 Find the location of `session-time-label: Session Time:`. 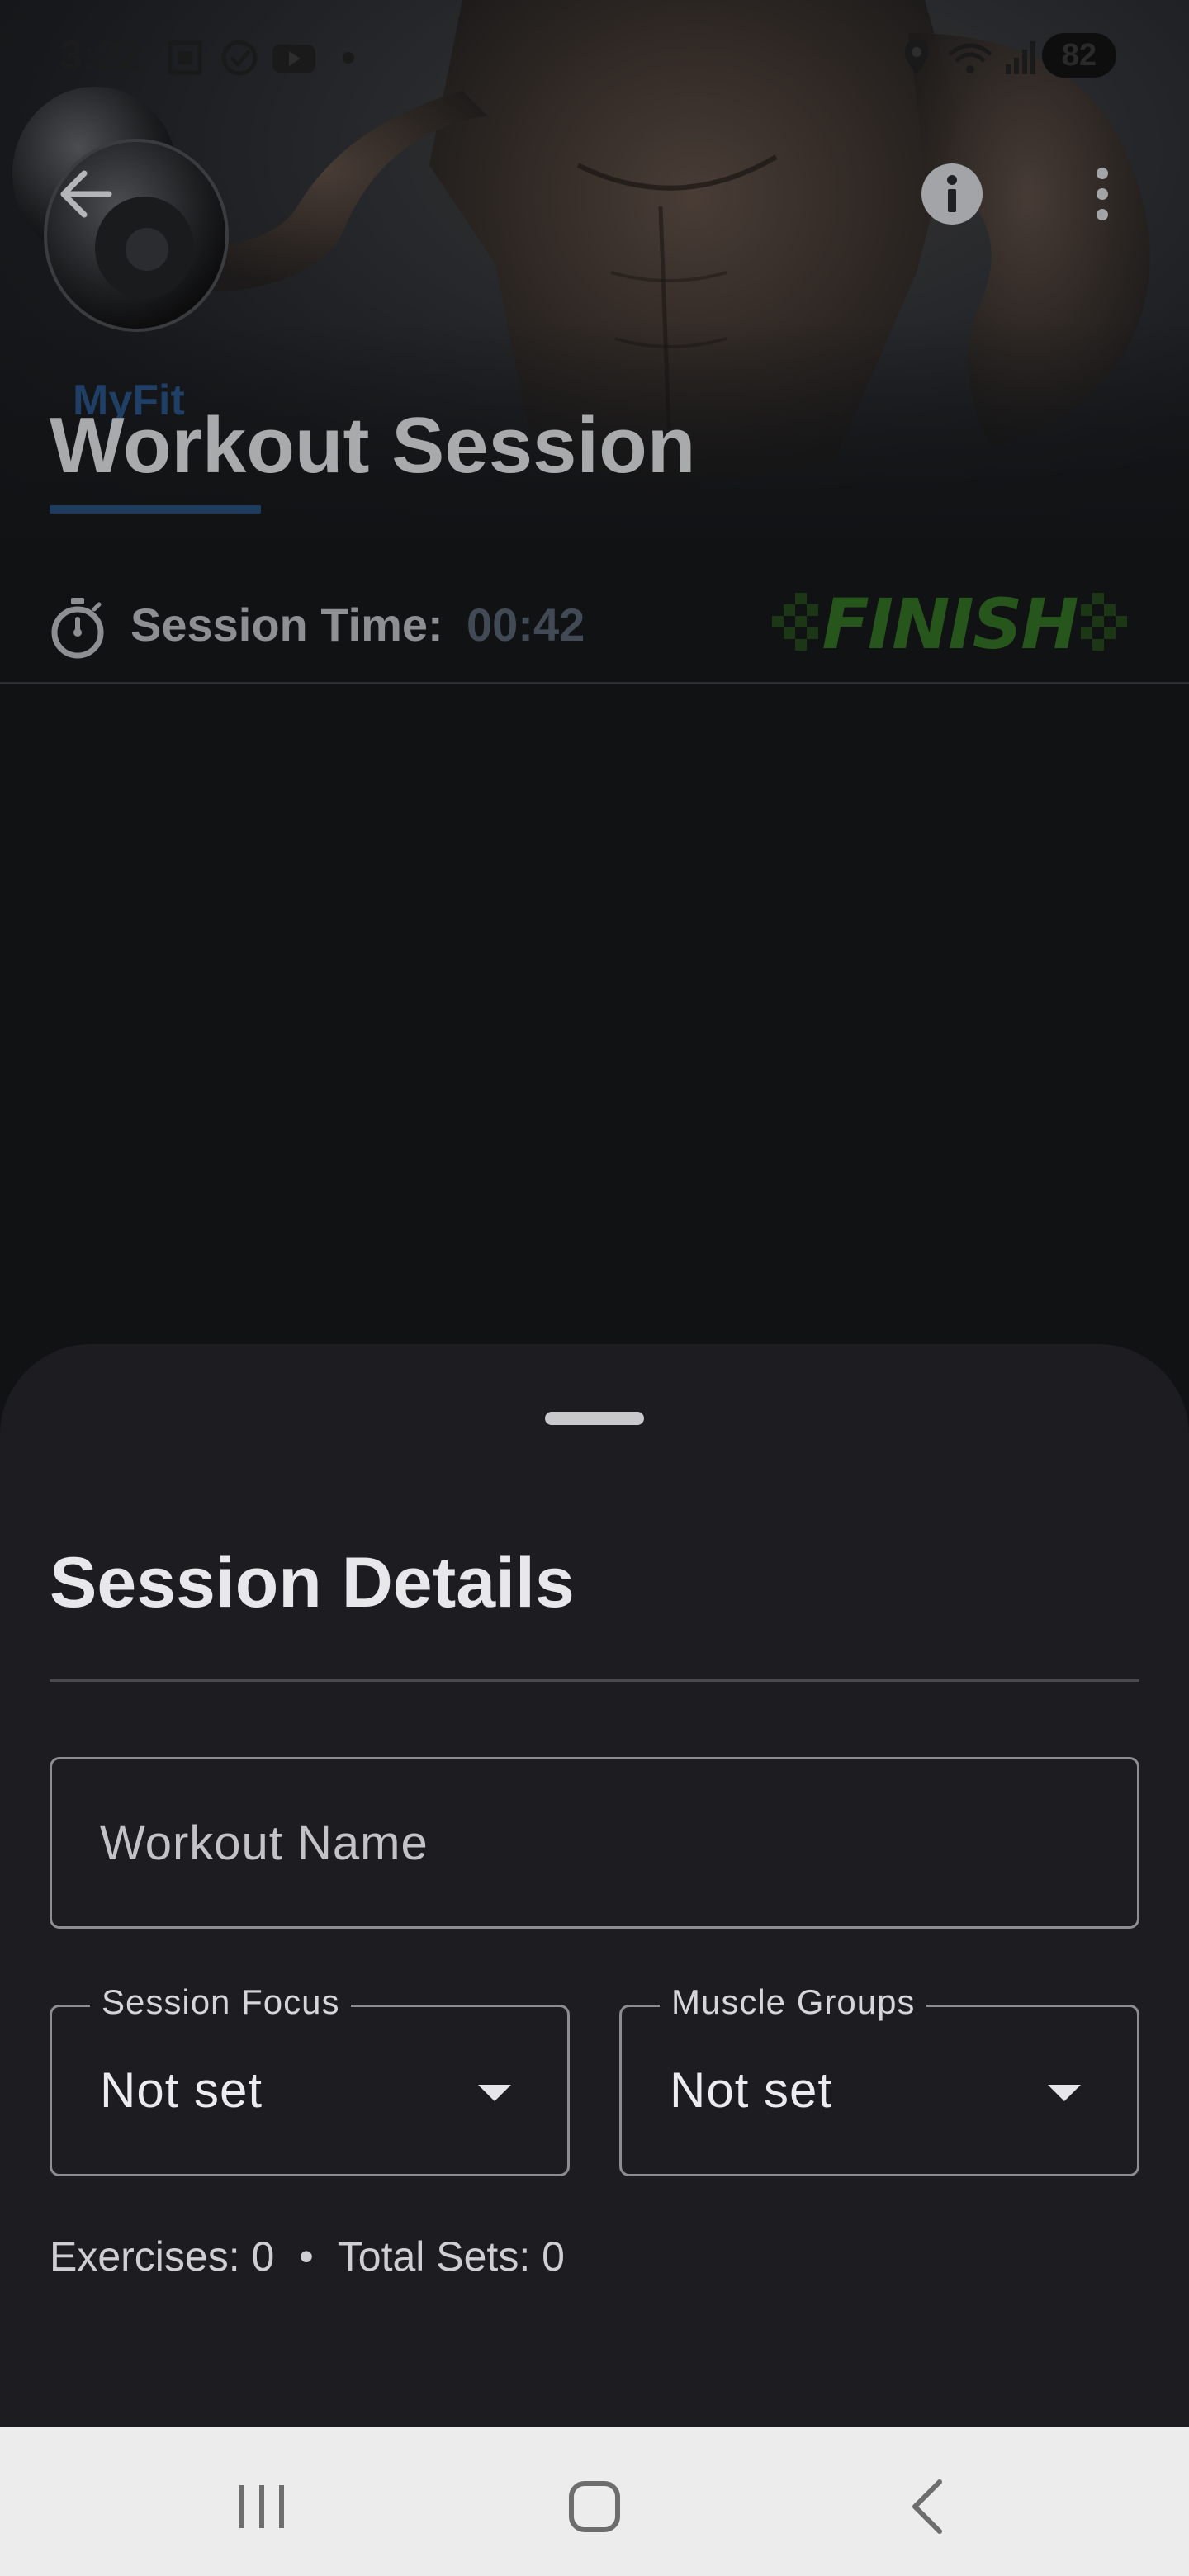

session-time-label: Session Time: is located at coordinates (286, 625).